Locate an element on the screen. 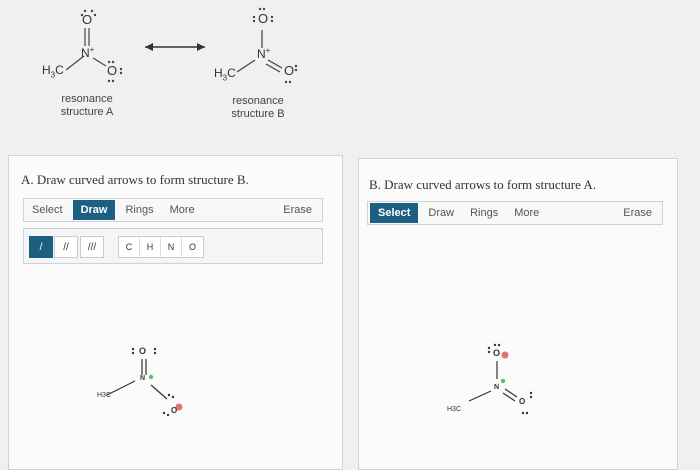  double-bond-tool: // is located at coordinates (66, 247).